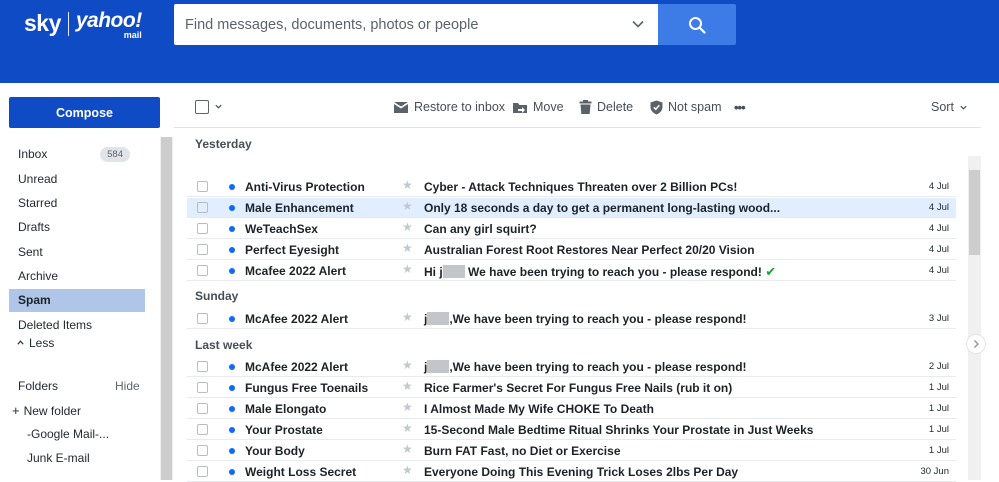 Image resolution: width=999 pixels, height=482 pixels. Describe the element at coordinates (127, 386) in the screenshot. I see `hide-folders-link: Hide` at that location.